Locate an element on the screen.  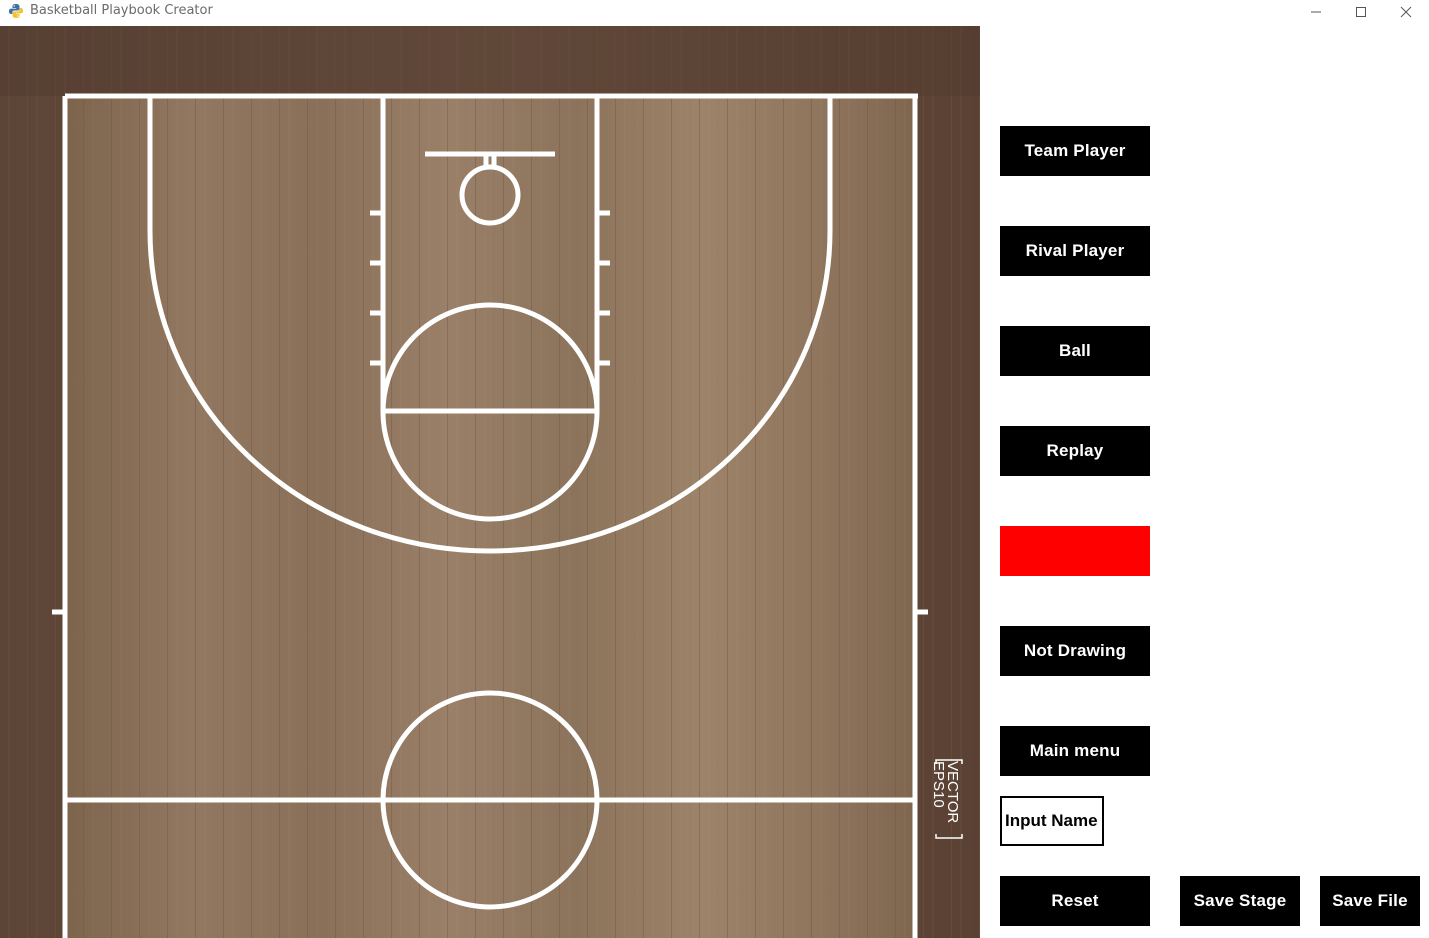
python-icon is located at coordinates (16, 11).